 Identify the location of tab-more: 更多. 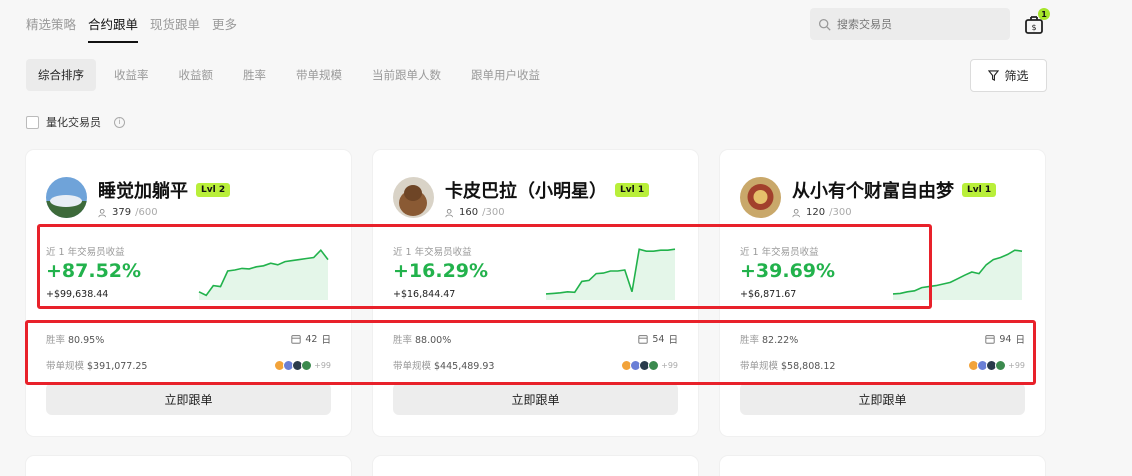
(224, 28).